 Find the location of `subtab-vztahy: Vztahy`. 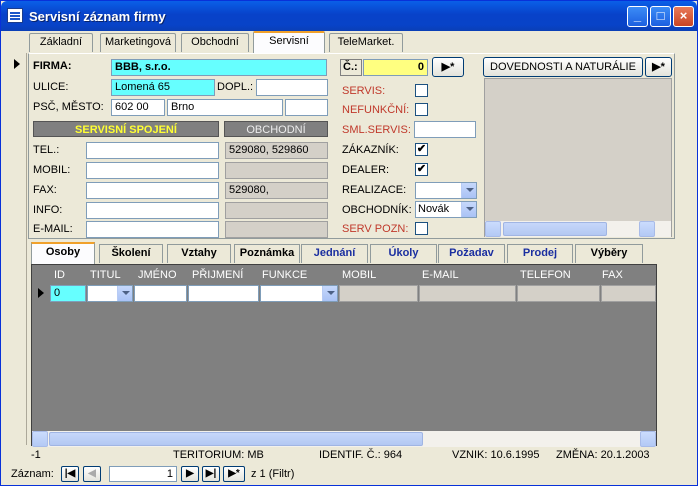

subtab-vztahy: Vztahy is located at coordinates (199, 253).